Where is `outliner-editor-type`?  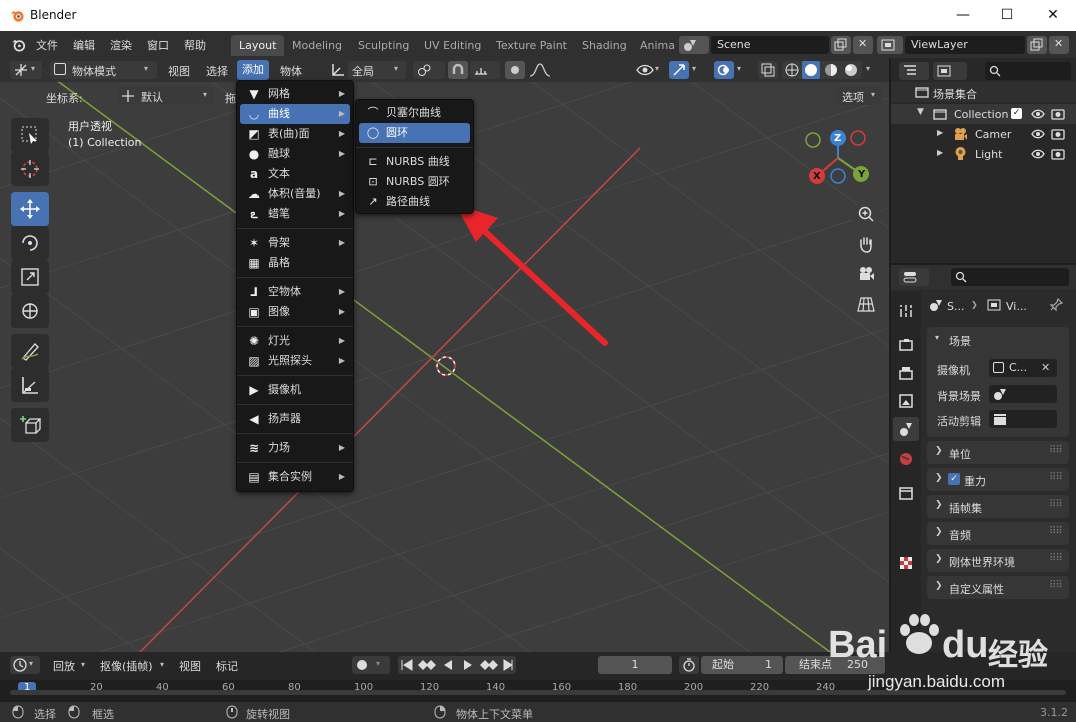 outliner-editor-type is located at coordinates (914, 71).